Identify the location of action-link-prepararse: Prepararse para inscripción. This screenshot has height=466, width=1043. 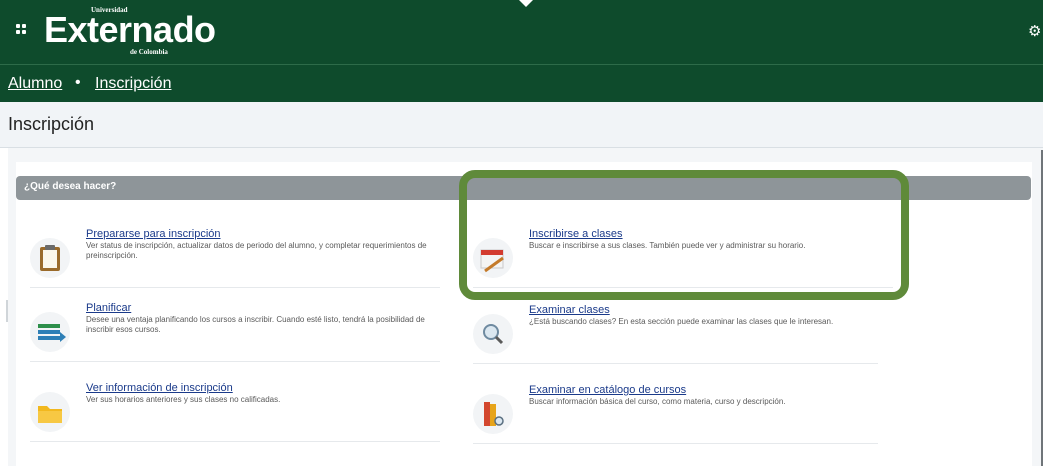
(153, 234).